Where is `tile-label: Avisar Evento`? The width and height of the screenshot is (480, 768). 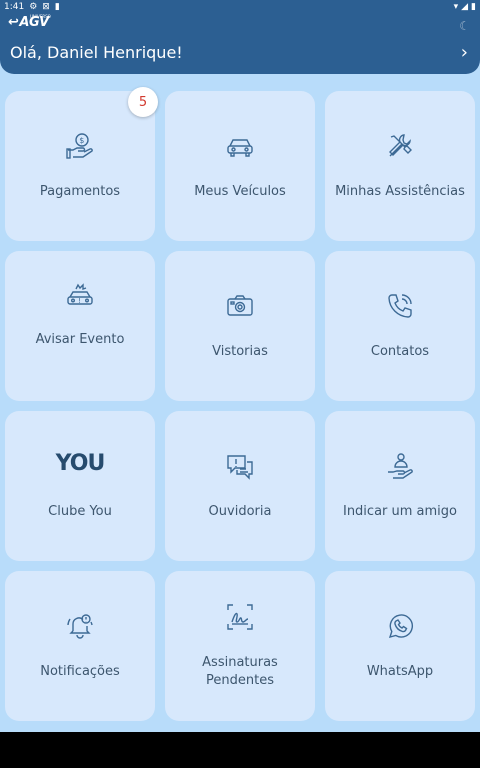 tile-label: Avisar Evento is located at coordinates (80, 339).